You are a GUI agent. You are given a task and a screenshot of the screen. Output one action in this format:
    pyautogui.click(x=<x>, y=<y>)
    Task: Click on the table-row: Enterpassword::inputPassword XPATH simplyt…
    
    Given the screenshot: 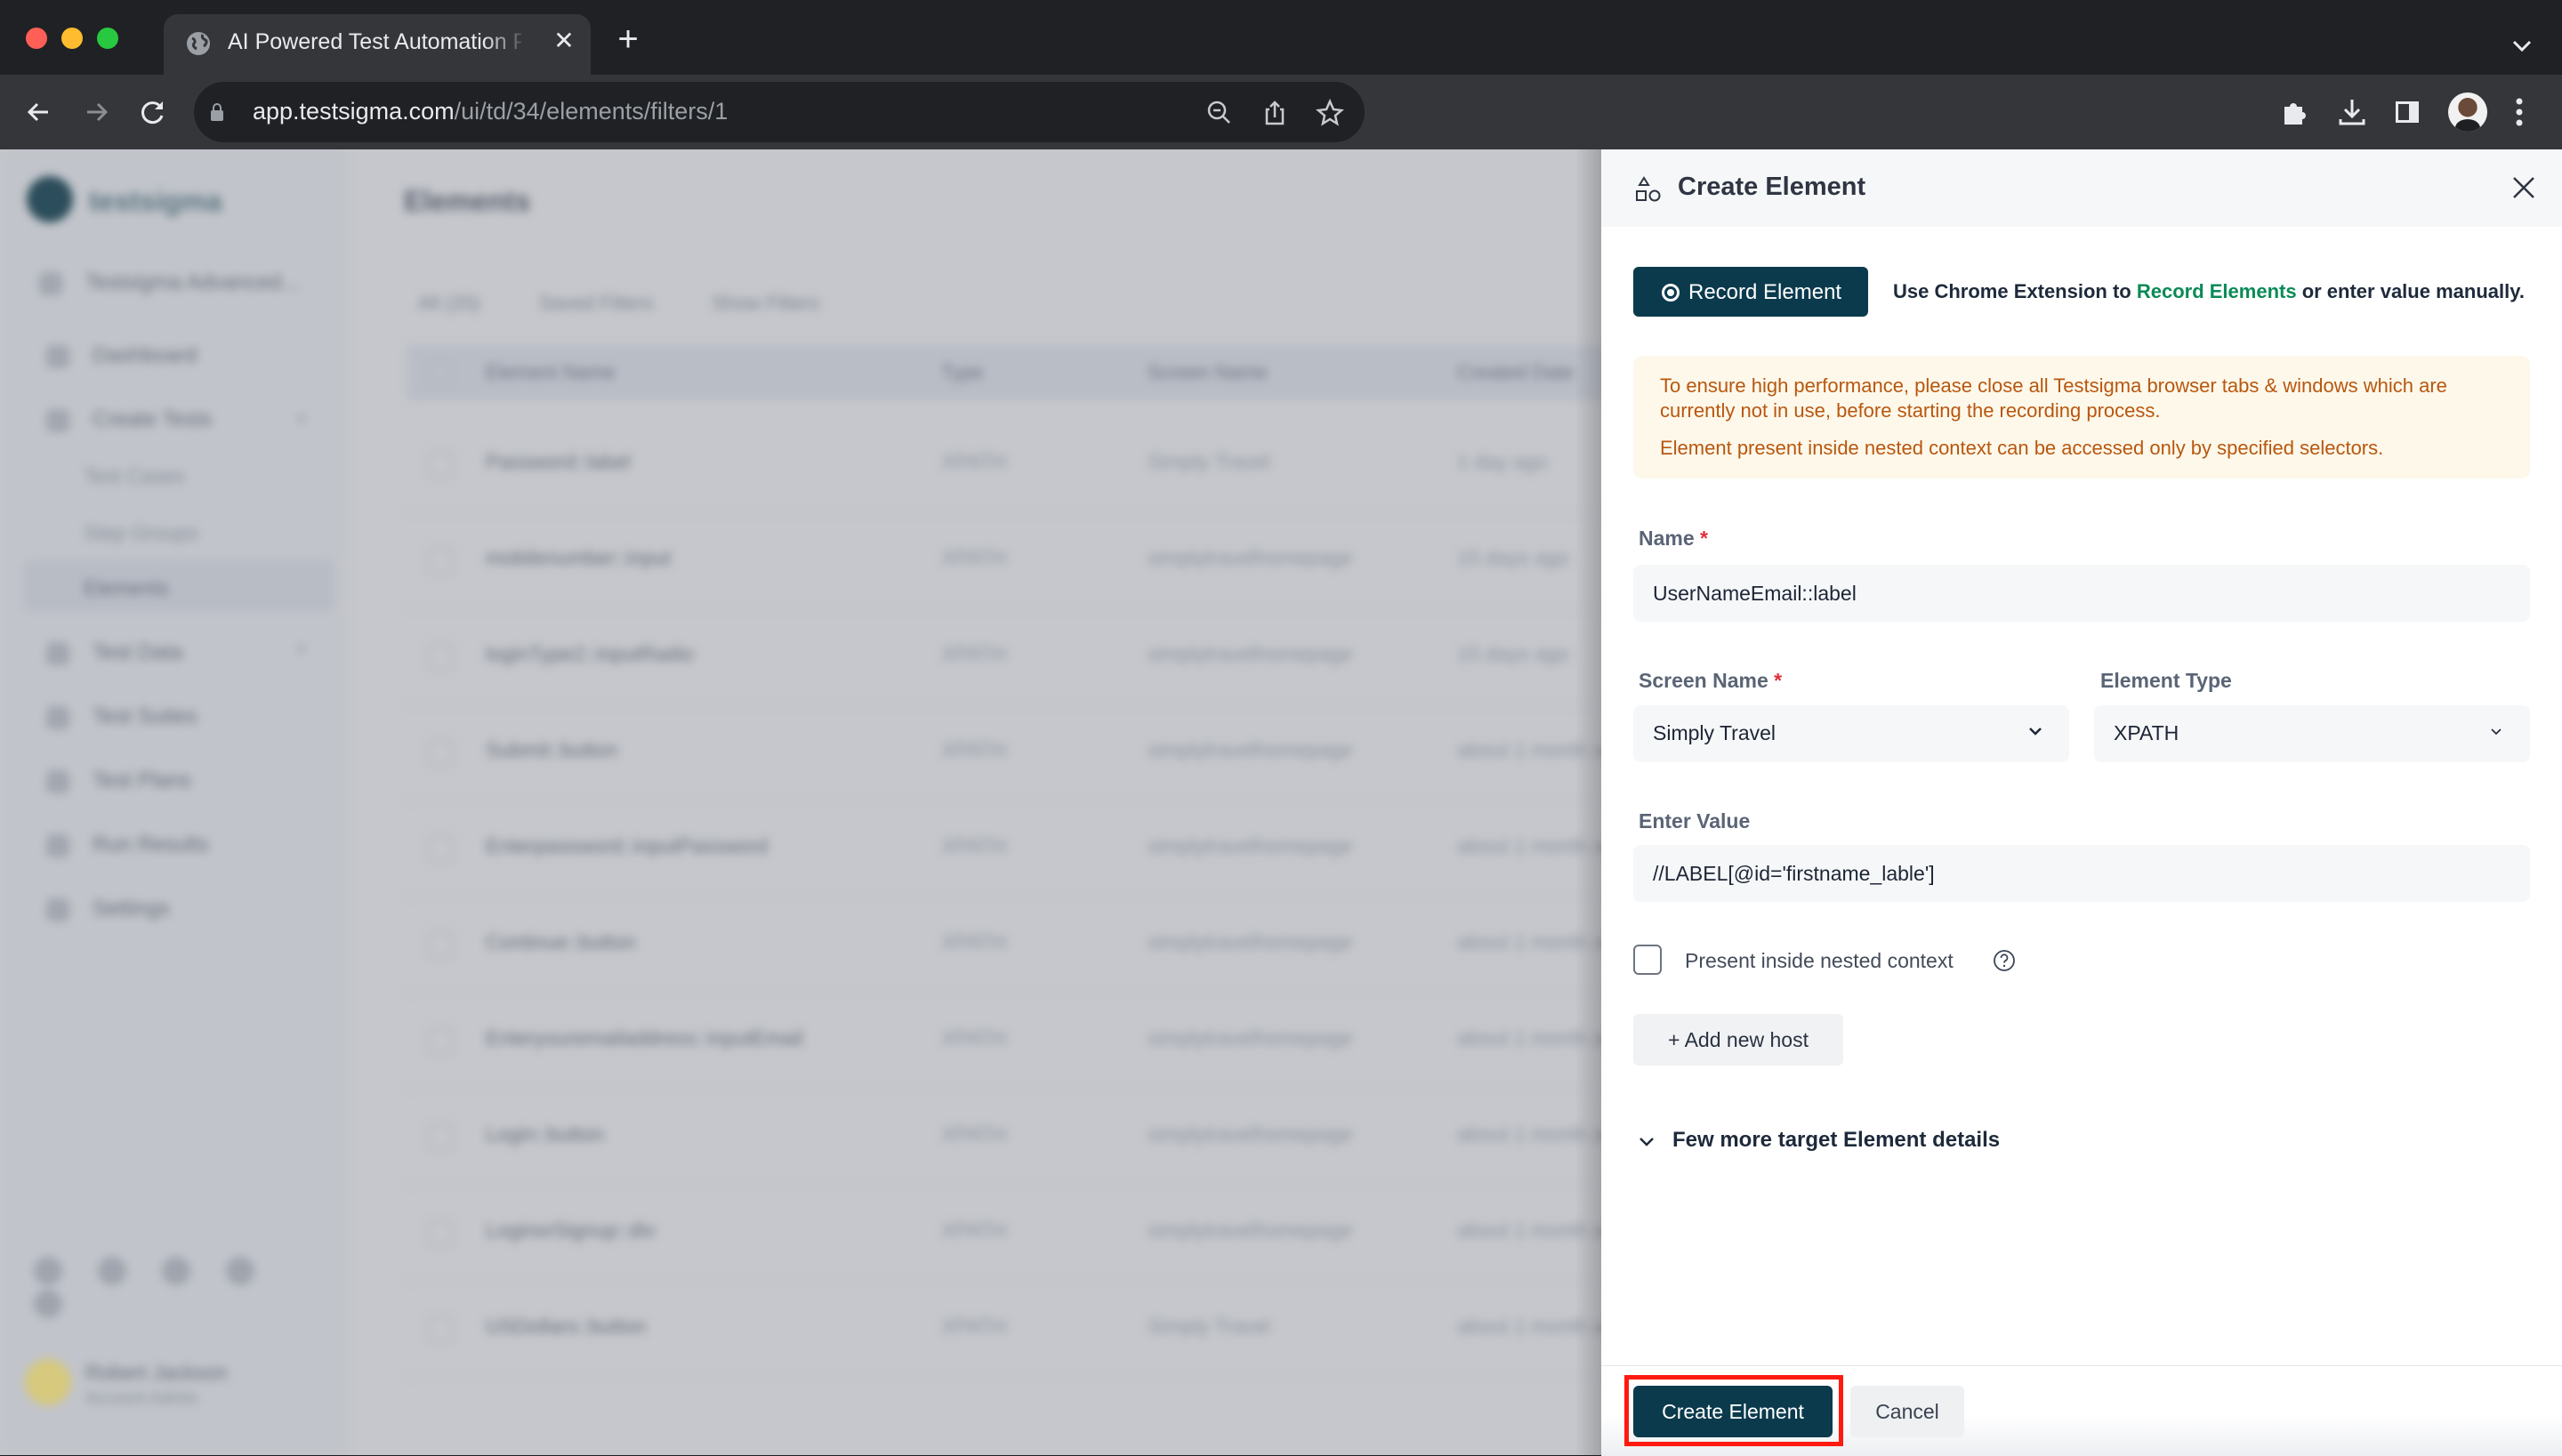 What is the action you would take?
    pyautogui.click(x=1004, y=848)
    